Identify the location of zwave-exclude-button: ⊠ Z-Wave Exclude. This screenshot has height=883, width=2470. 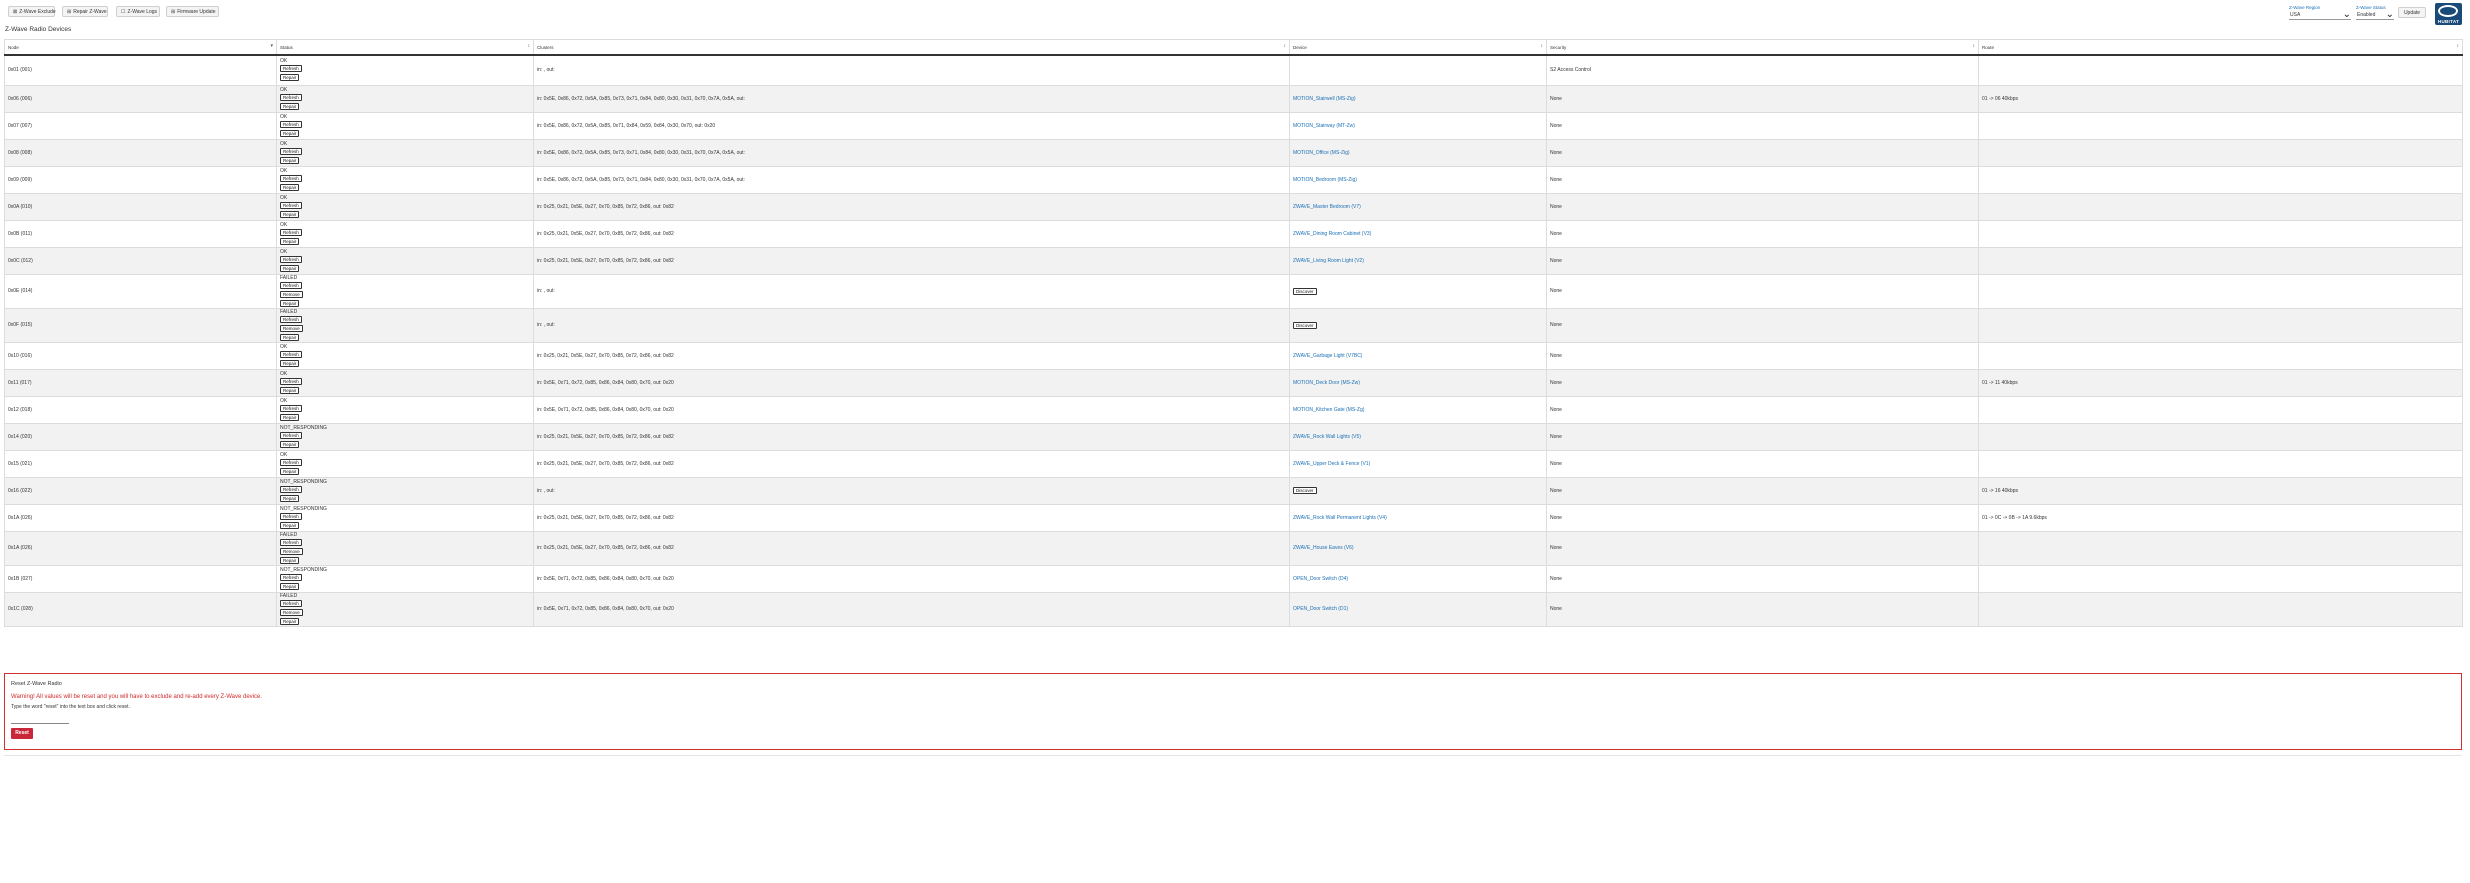
(32, 11).